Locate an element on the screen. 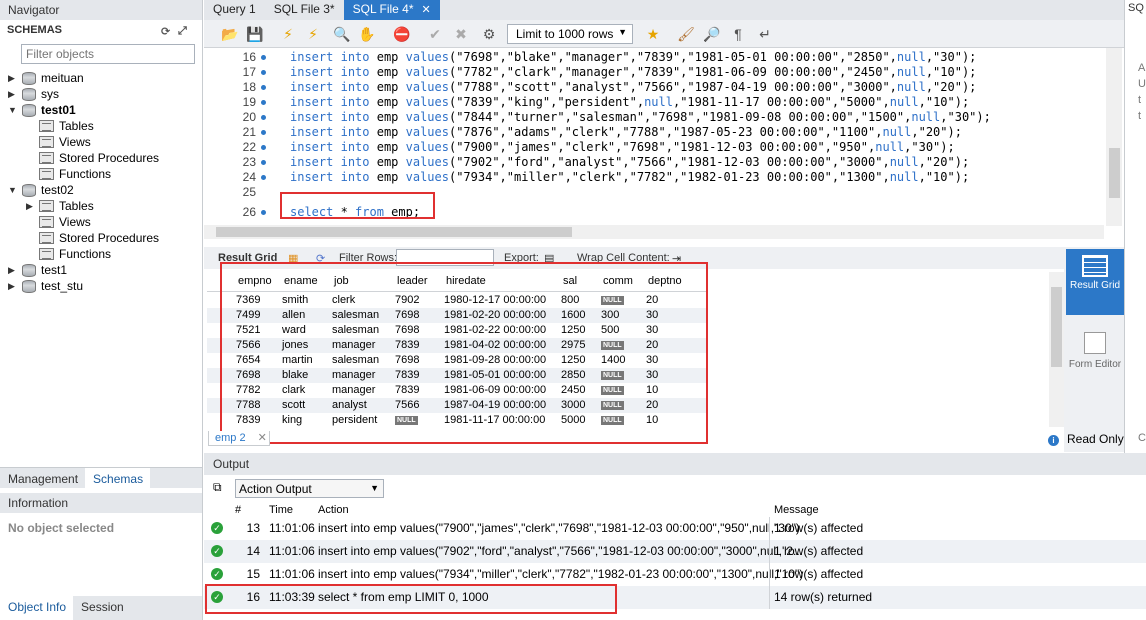 This screenshot has height=620, width=1146. output-column-header: Time is located at coordinates (281, 510).